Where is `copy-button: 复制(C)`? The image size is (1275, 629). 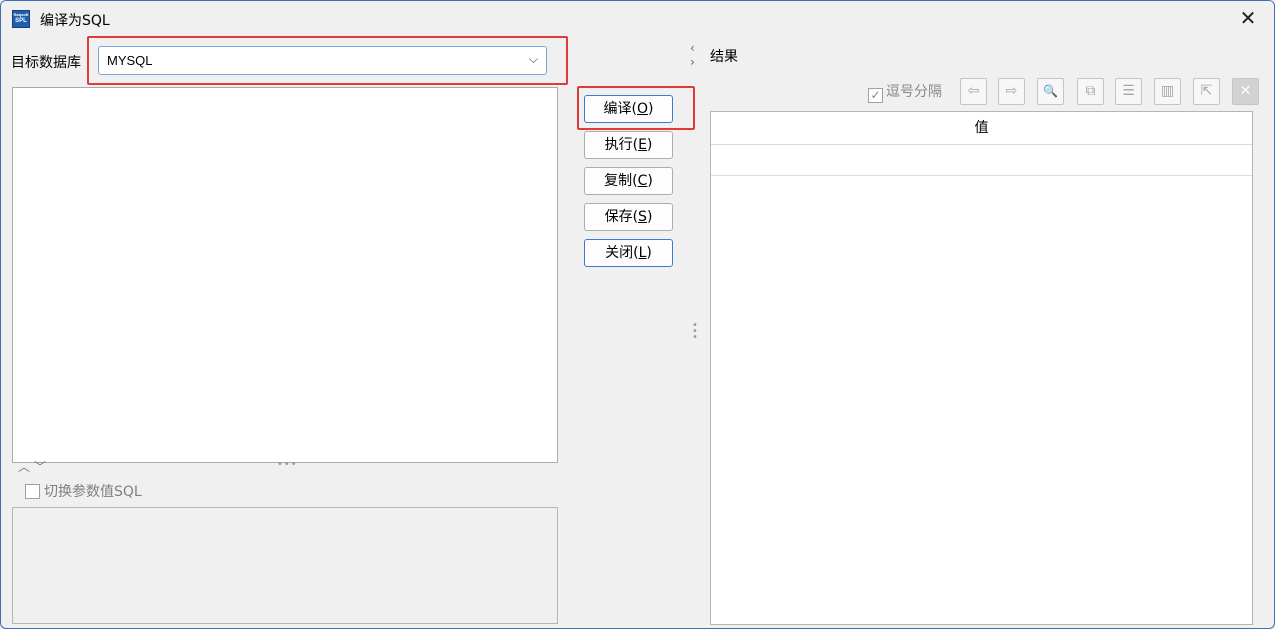 copy-button: 复制(C) is located at coordinates (628, 181).